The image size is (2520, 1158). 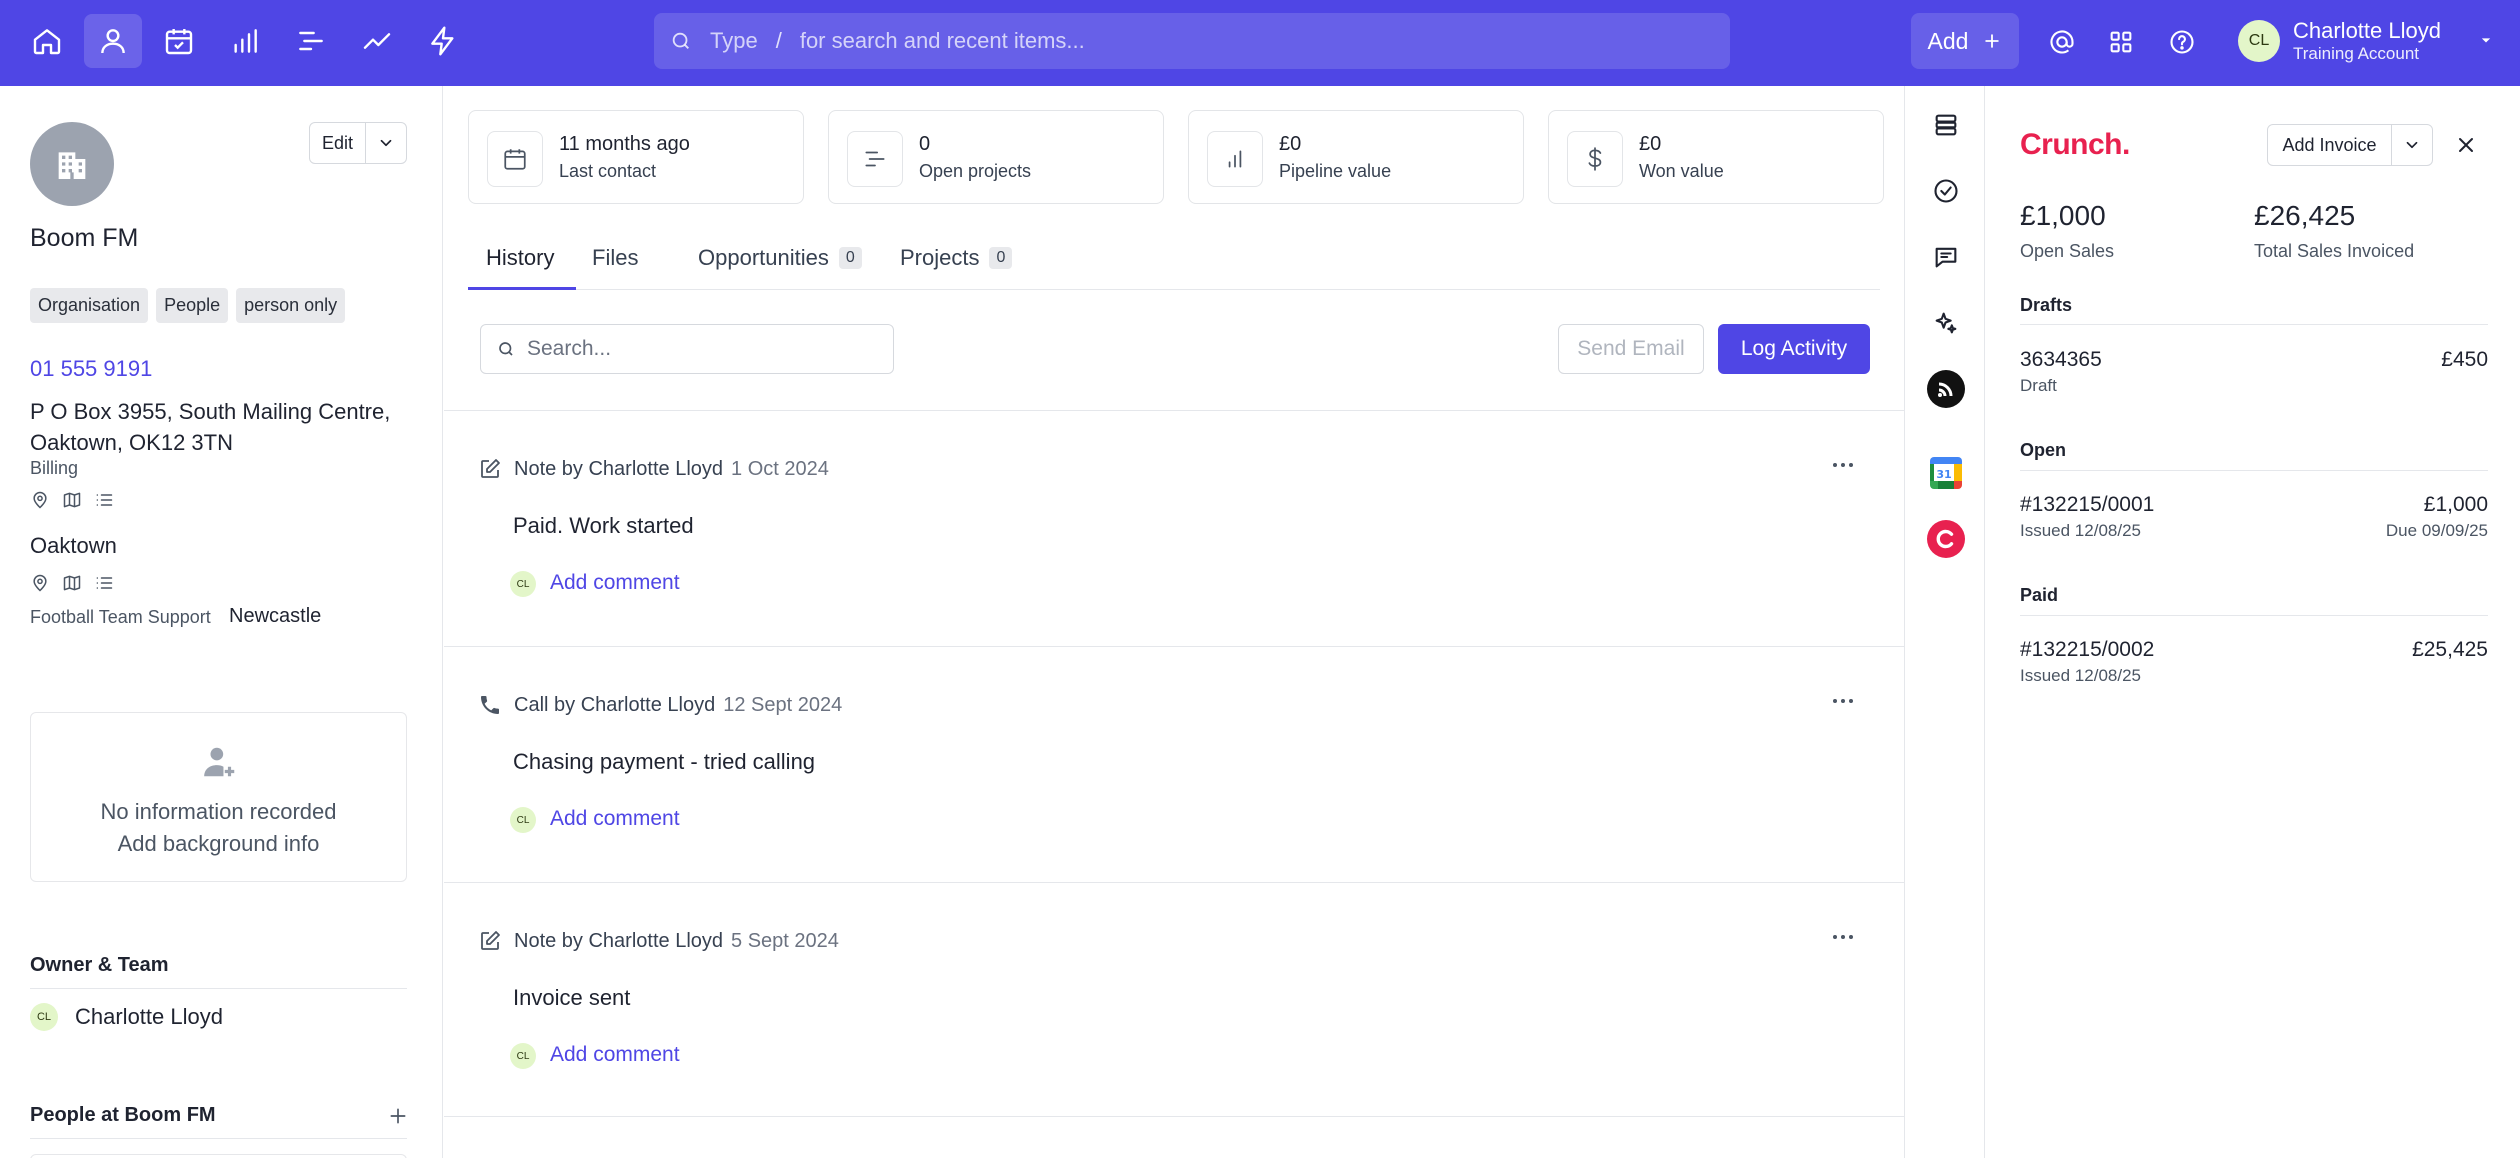 What do you see at coordinates (275, 616) in the screenshot?
I see `custom-field-value: Newcastle` at bounding box center [275, 616].